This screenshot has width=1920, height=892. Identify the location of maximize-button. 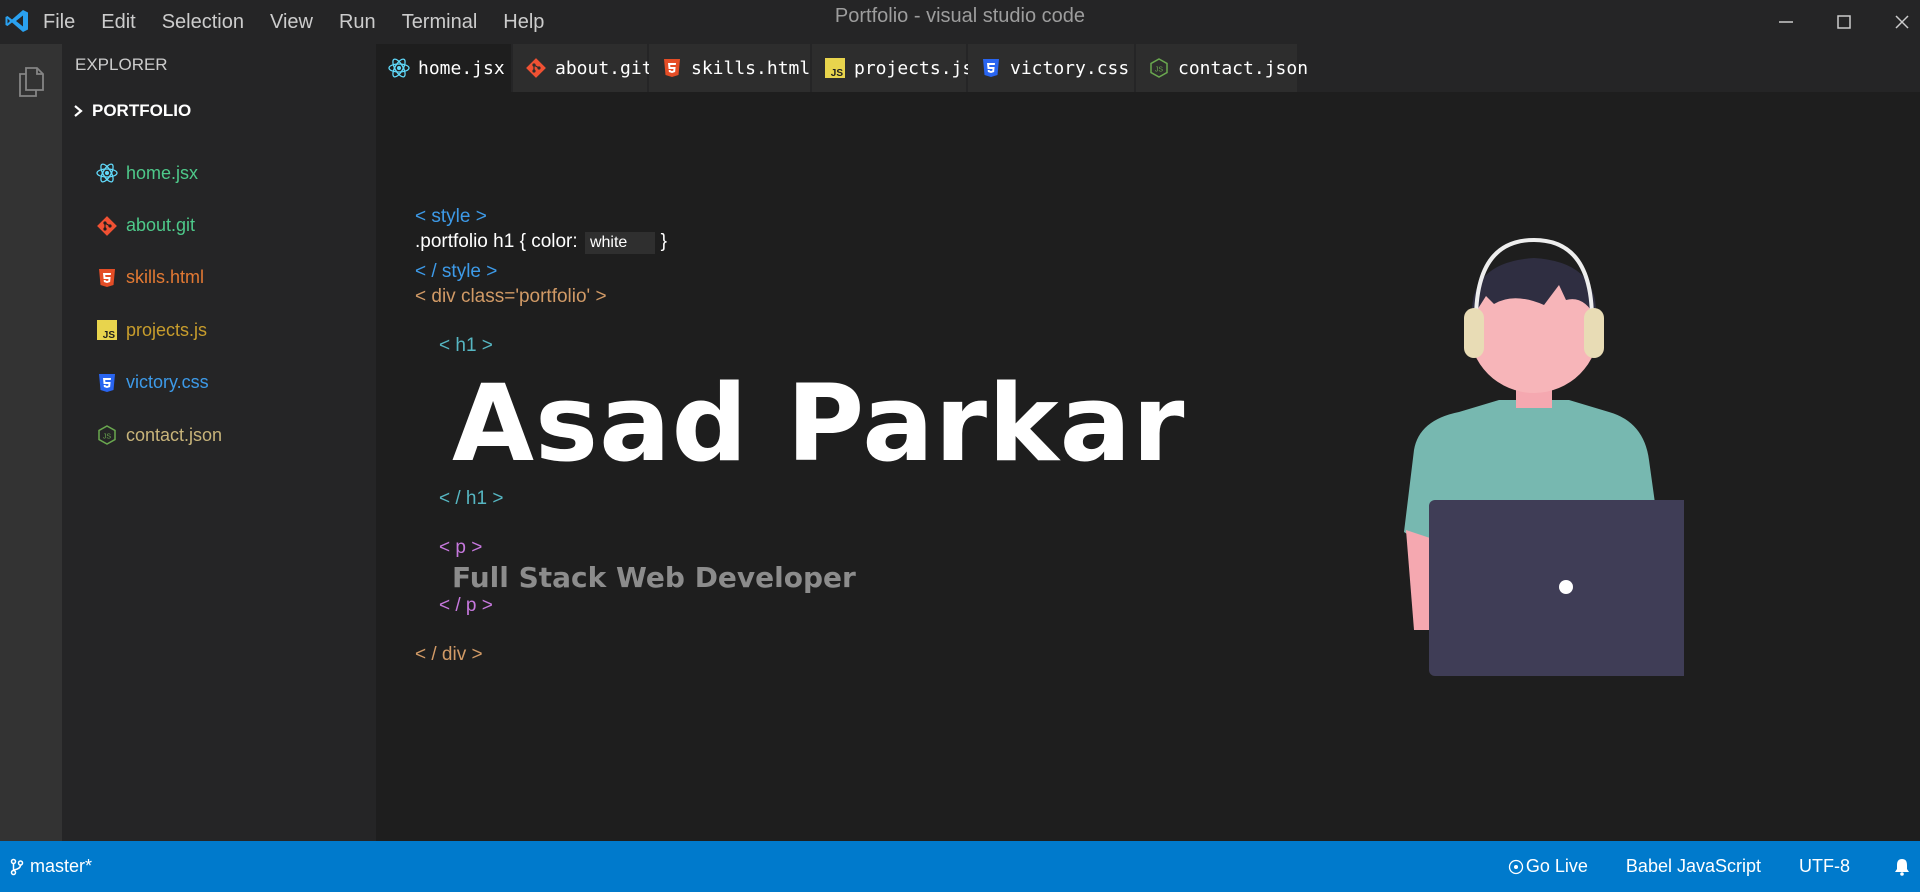
(1844, 22).